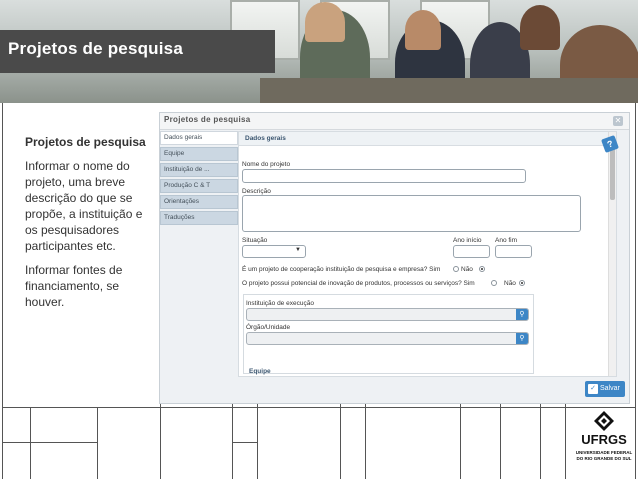  What do you see at coordinates (506, 240) in the screenshot?
I see `ano-fim-label: Ano fim` at bounding box center [506, 240].